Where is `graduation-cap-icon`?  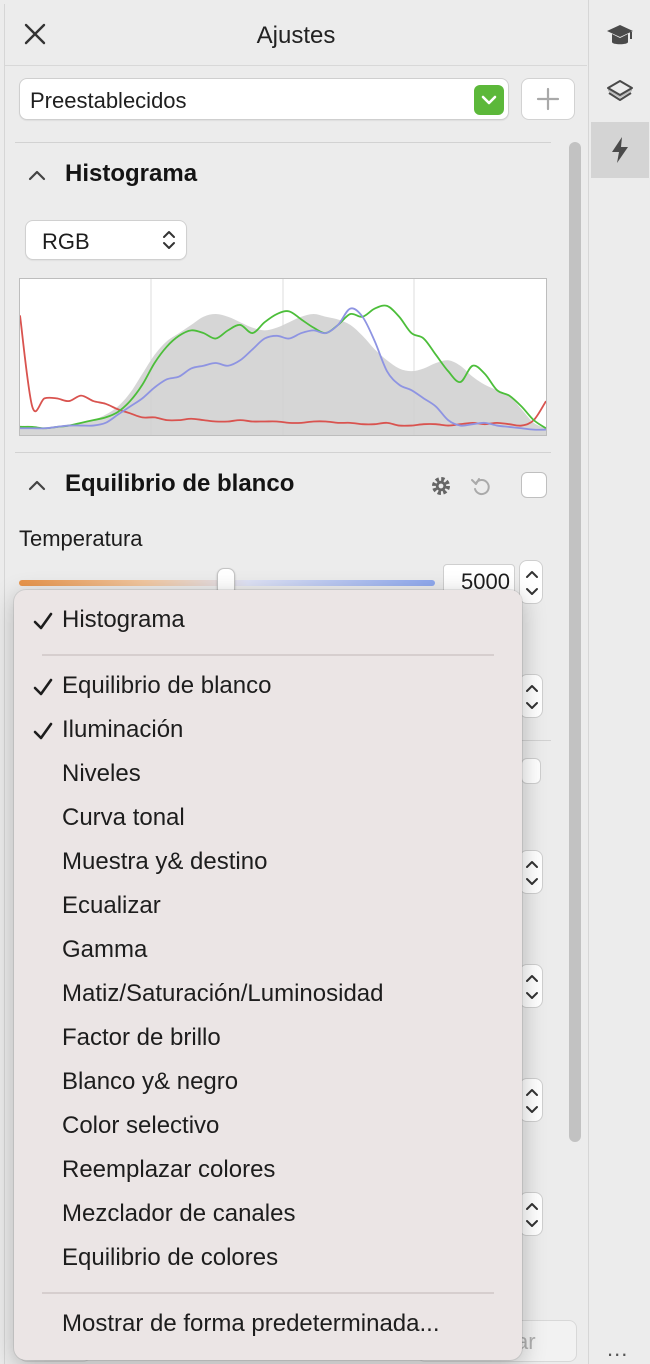
graduation-cap-icon is located at coordinates (620, 35).